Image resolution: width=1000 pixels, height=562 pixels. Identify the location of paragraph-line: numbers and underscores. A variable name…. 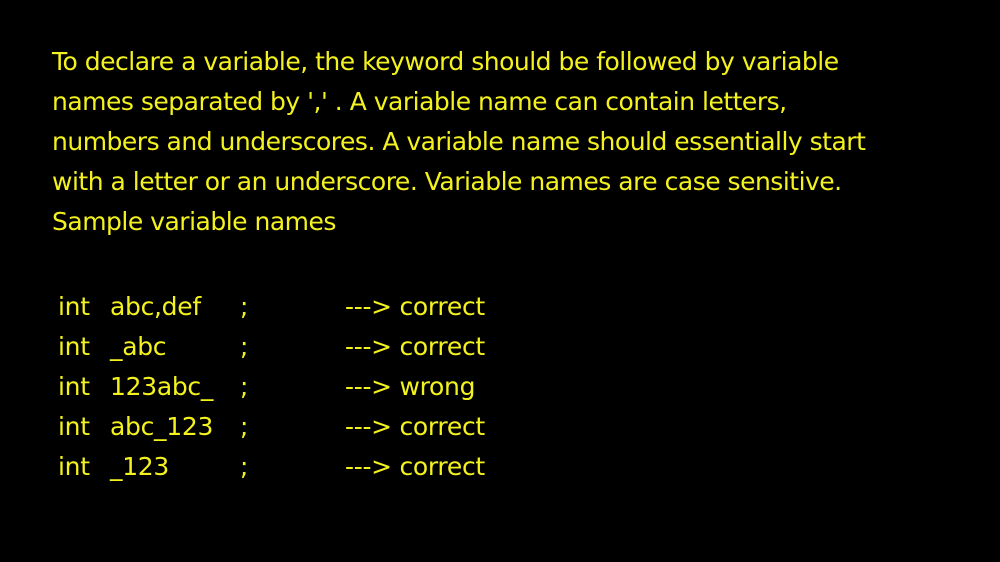
(459, 141).